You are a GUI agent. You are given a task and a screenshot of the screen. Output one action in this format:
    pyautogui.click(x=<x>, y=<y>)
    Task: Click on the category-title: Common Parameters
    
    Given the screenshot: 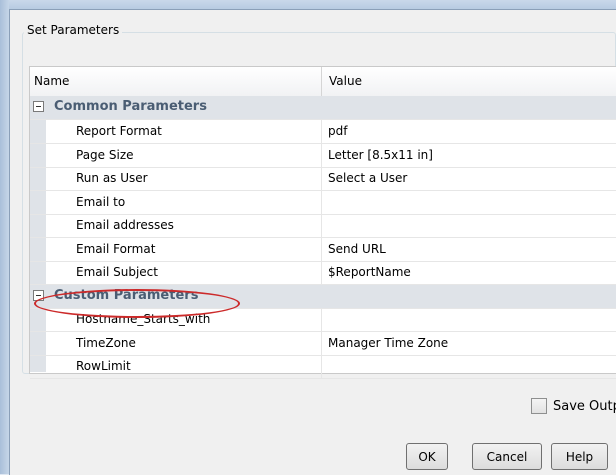 What is the action you would take?
    pyautogui.click(x=130, y=106)
    